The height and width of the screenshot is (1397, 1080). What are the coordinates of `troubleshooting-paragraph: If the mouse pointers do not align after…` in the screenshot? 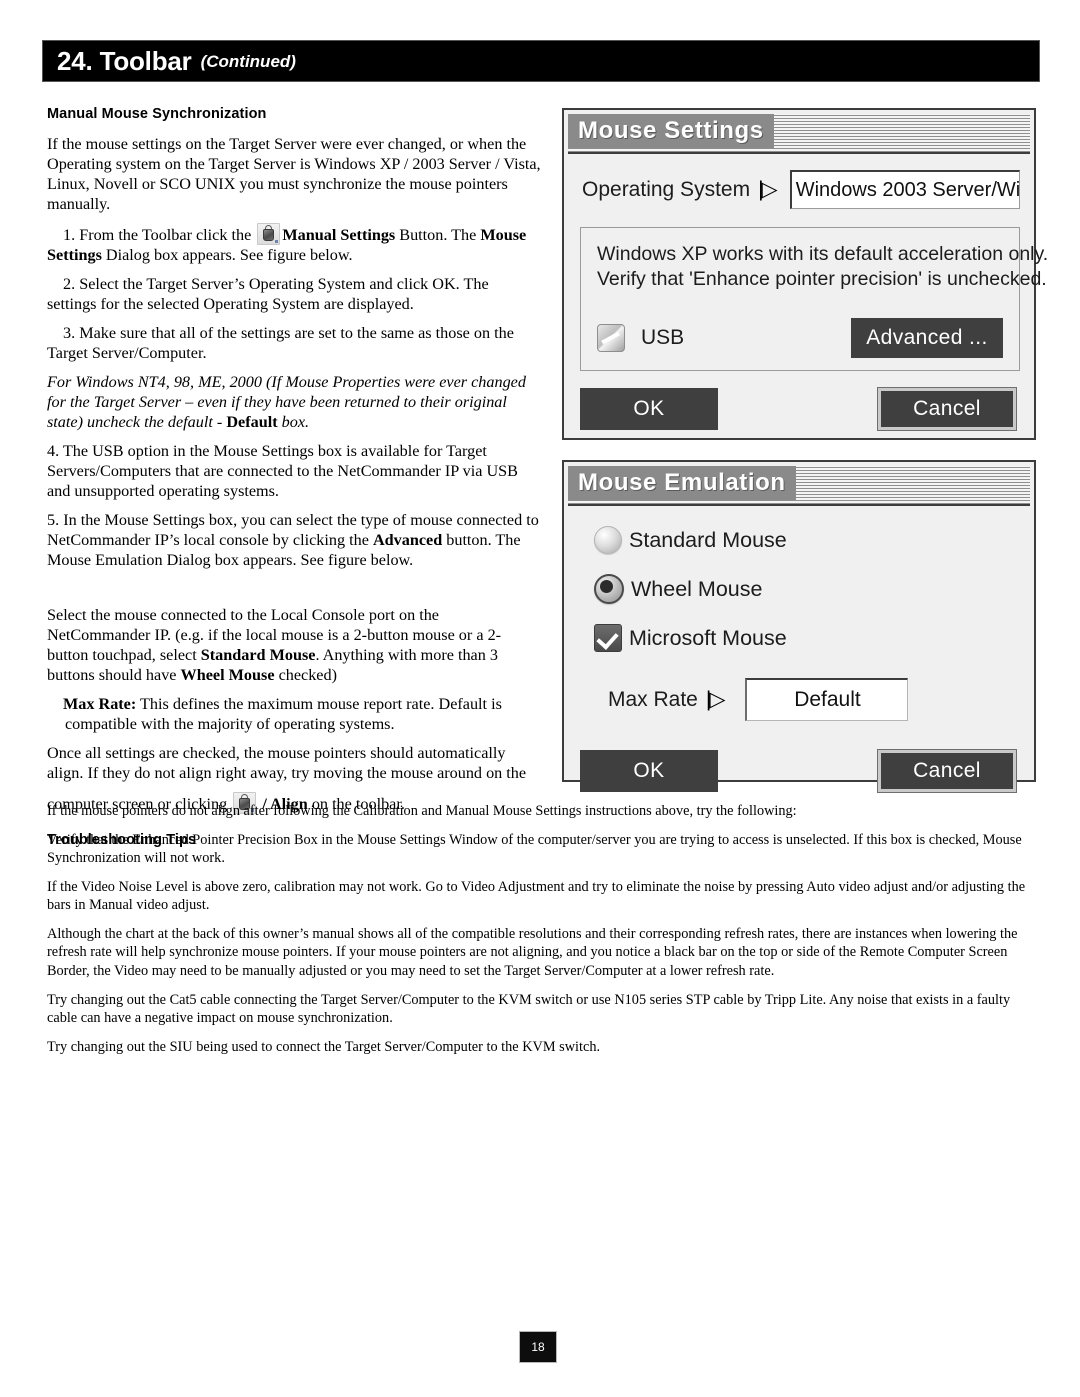 It's located at (422, 811).